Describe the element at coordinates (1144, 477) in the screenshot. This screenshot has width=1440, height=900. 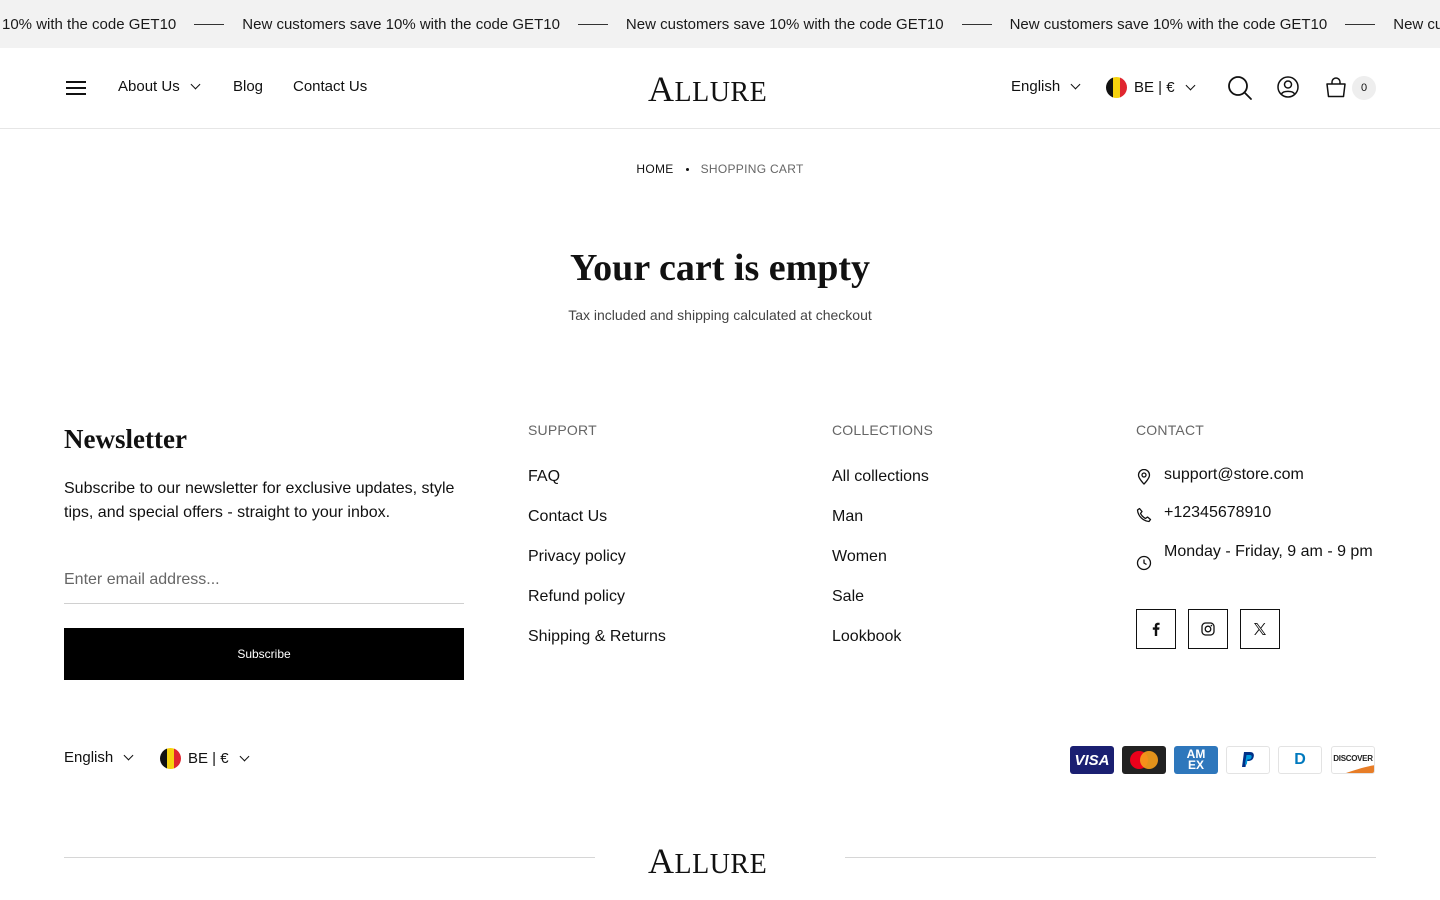
I see `location-pin-icon` at that location.